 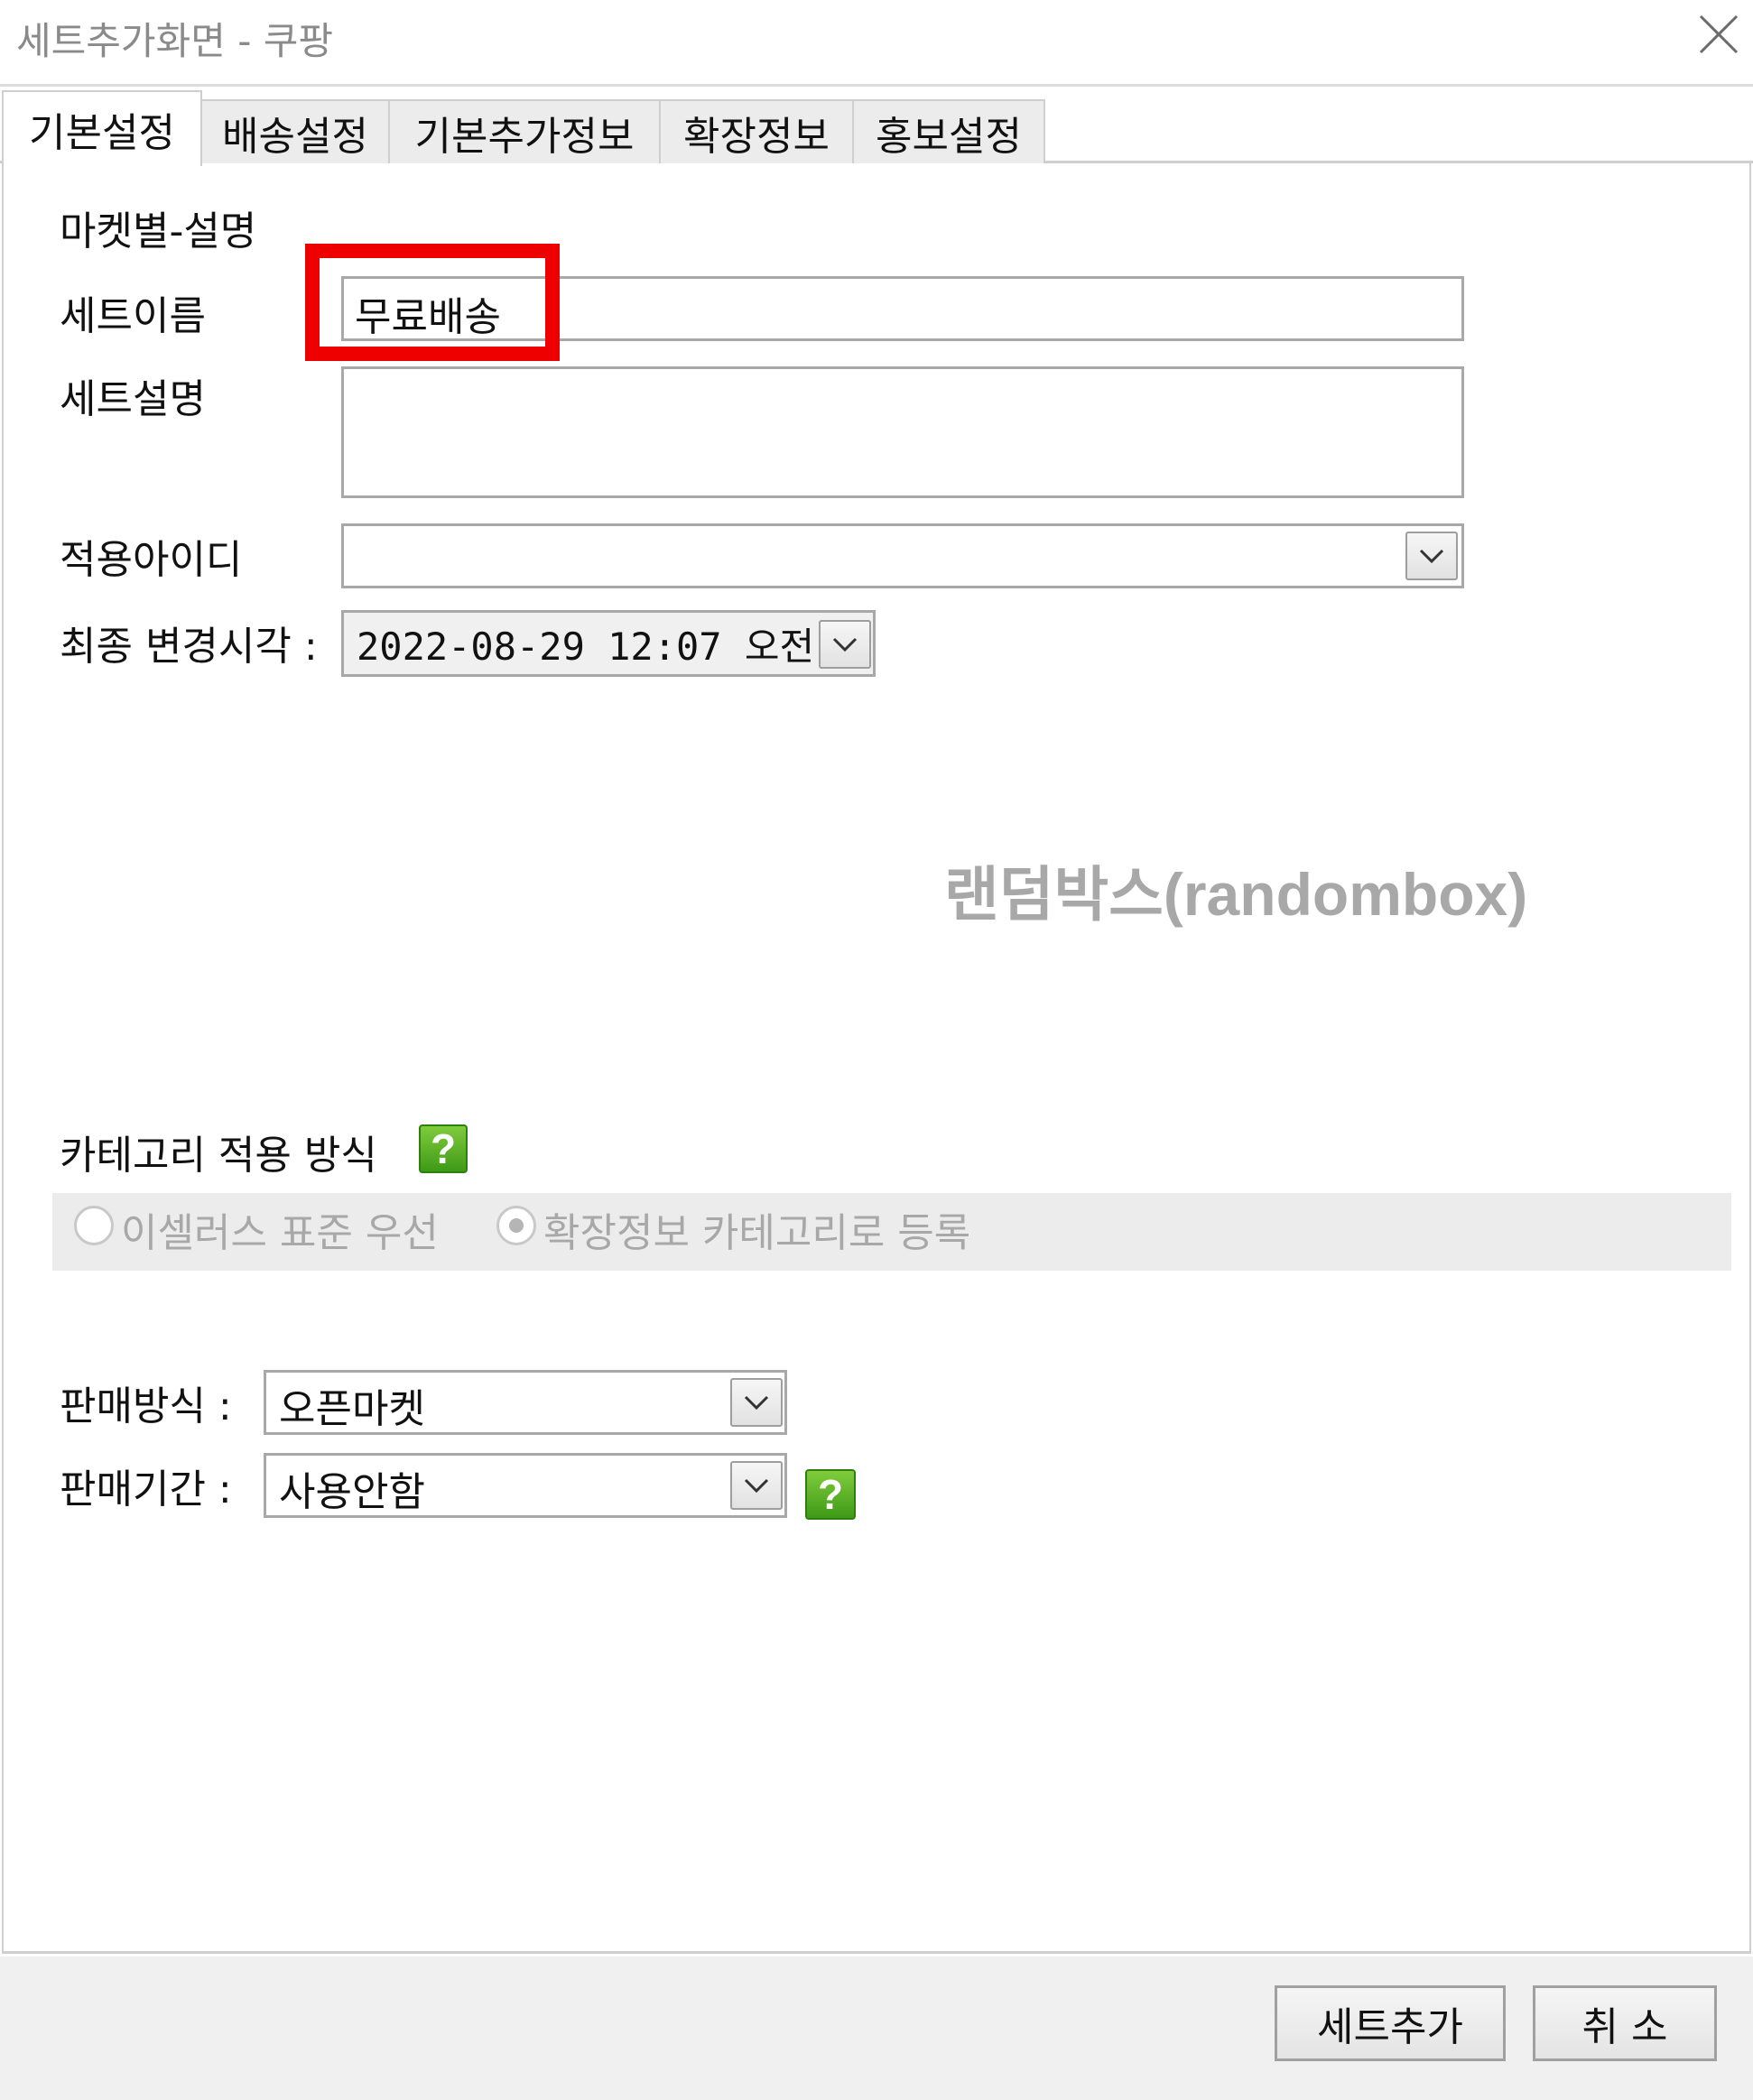 I want to click on apply-id-dropdown-button, so click(x=1431, y=556).